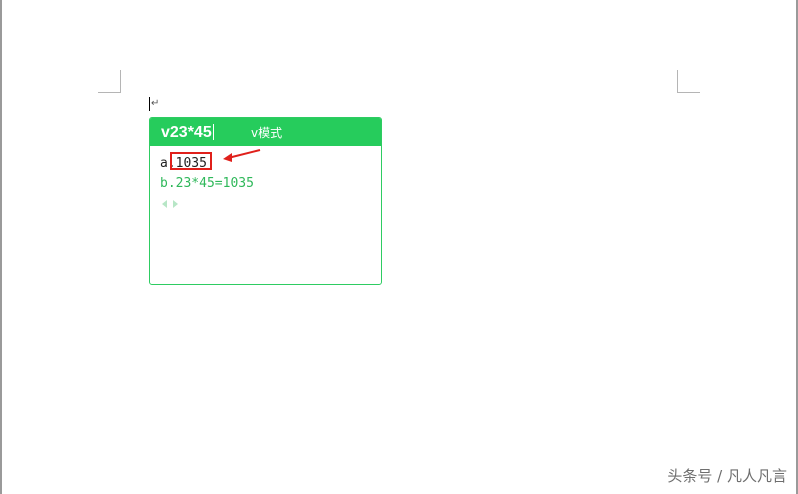  I want to click on annotation-highlight-box, so click(191, 161).